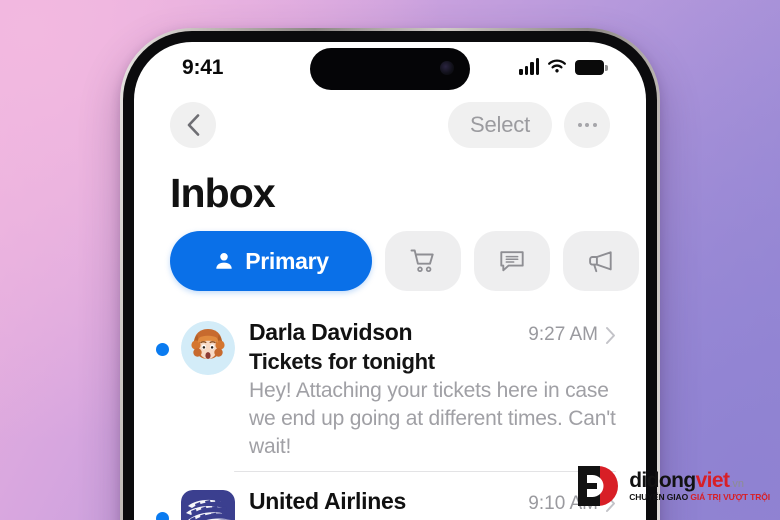 The width and height of the screenshot is (780, 520). I want to click on back-button, so click(193, 125).